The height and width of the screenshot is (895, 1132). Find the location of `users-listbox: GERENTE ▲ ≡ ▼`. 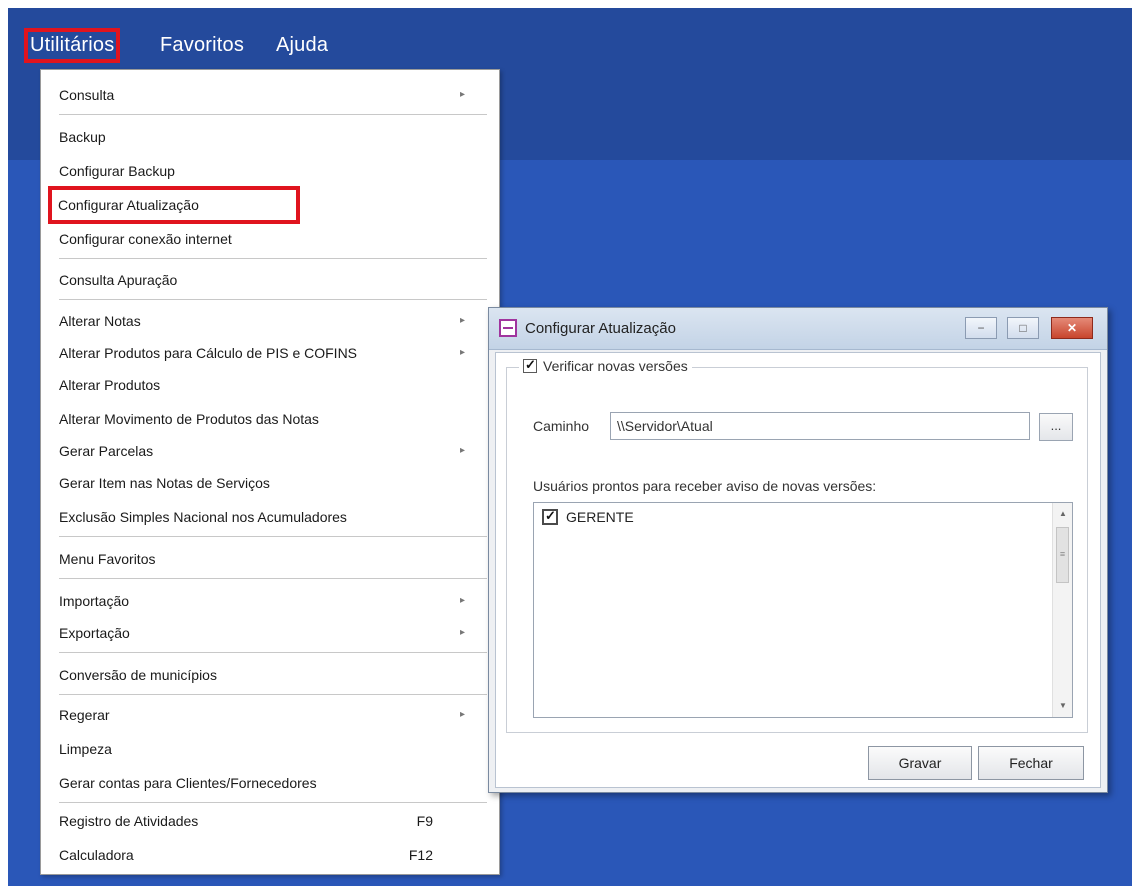

users-listbox: GERENTE ▲ ≡ ▼ is located at coordinates (803, 610).